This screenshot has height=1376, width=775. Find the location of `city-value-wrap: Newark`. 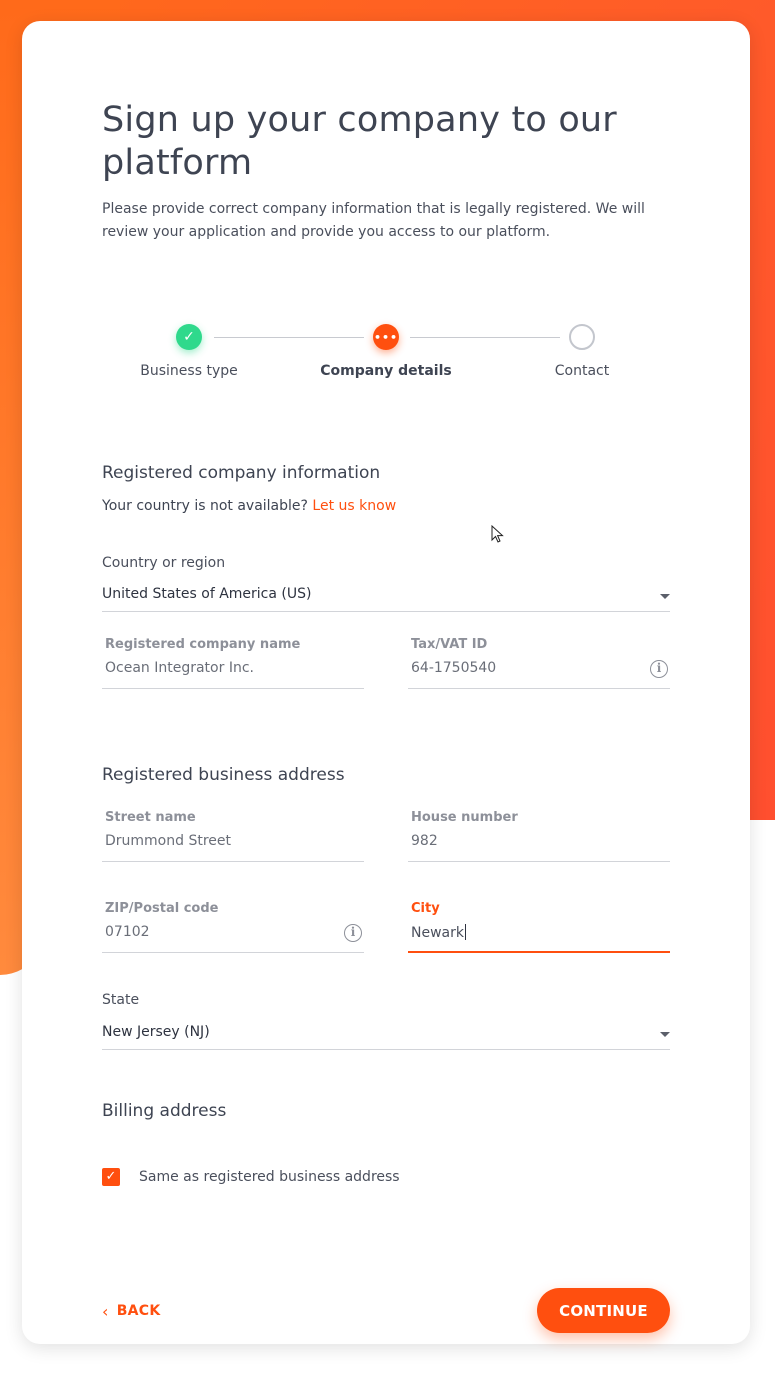

city-value-wrap: Newark is located at coordinates (438, 932).